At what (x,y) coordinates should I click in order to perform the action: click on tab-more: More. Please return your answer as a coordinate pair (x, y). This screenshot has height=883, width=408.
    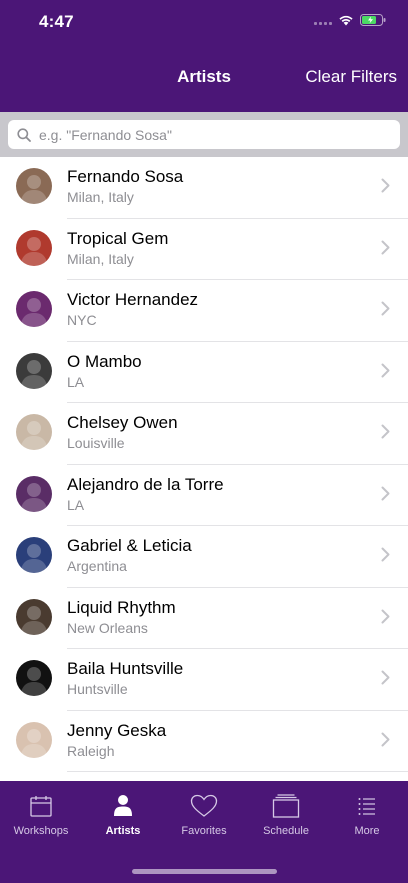
    Looking at the image, I should click on (367, 815).